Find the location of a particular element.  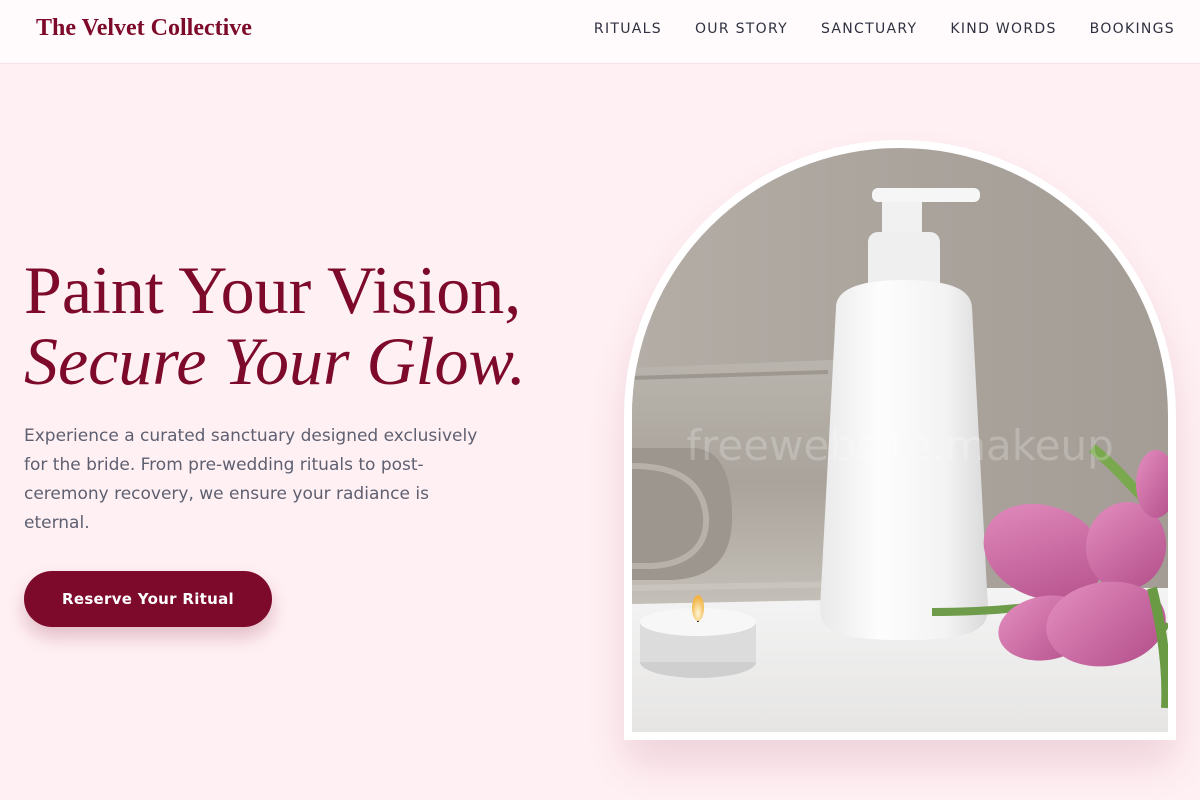

nav-link-bookings: BOOKINGS is located at coordinates (1132, 29).